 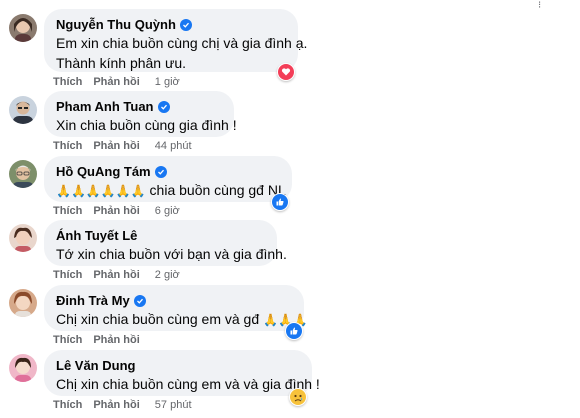 What do you see at coordinates (160, 235) in the screenshot?
I see `commenter-name: Ánh Tuyết Lê` at bounding box center [160, 235].